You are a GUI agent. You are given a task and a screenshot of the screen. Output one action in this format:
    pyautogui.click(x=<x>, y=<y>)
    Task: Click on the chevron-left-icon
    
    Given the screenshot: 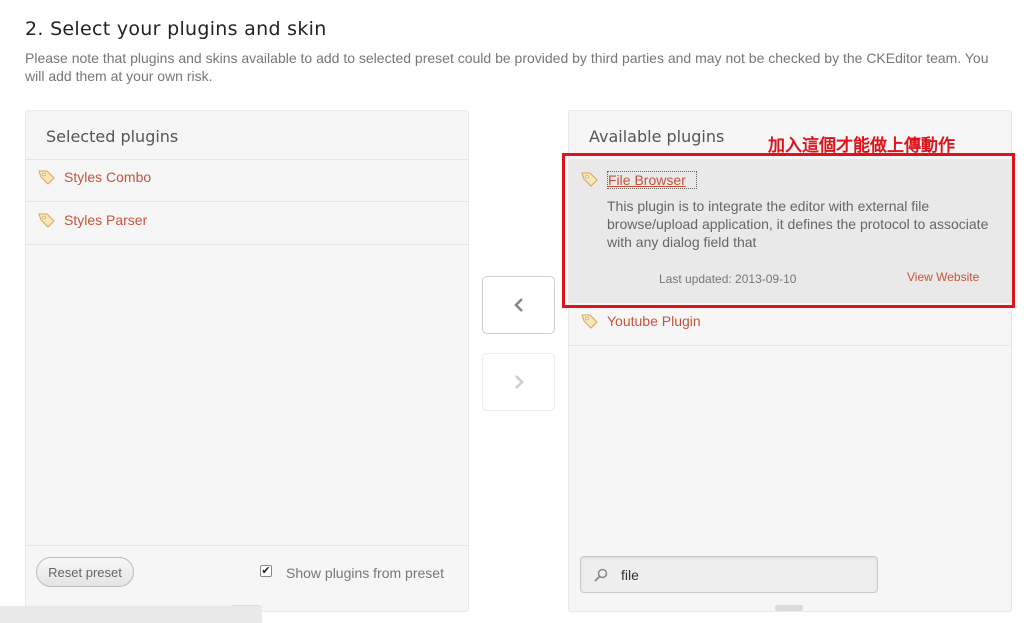 What is the action you would take?
    pyautogui.click(x=518, y=305)
    